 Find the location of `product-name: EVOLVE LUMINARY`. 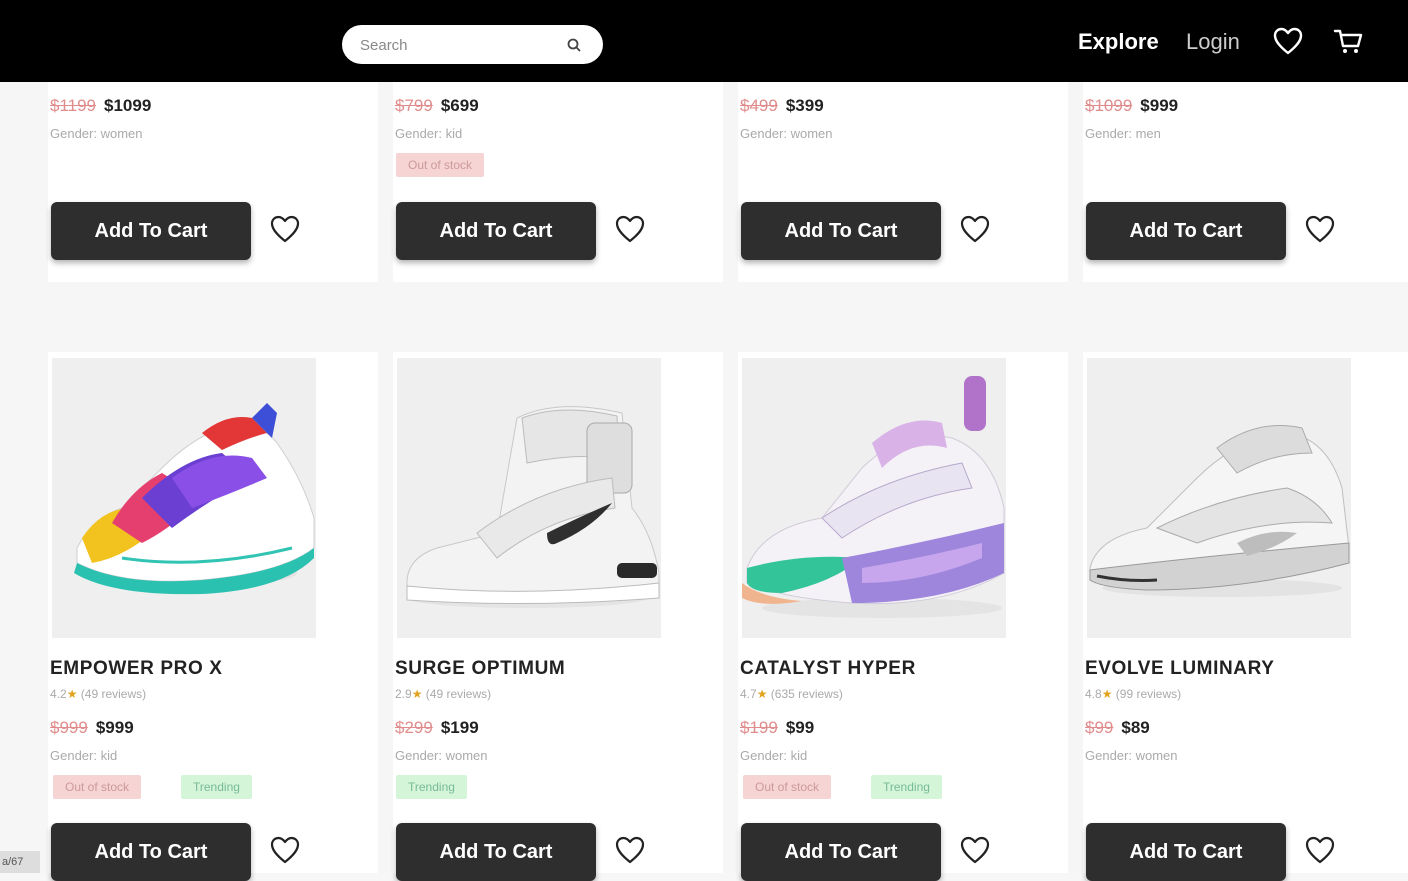

product-name: EVOLVE LUMINARY is located at coordinates (1180, 669).